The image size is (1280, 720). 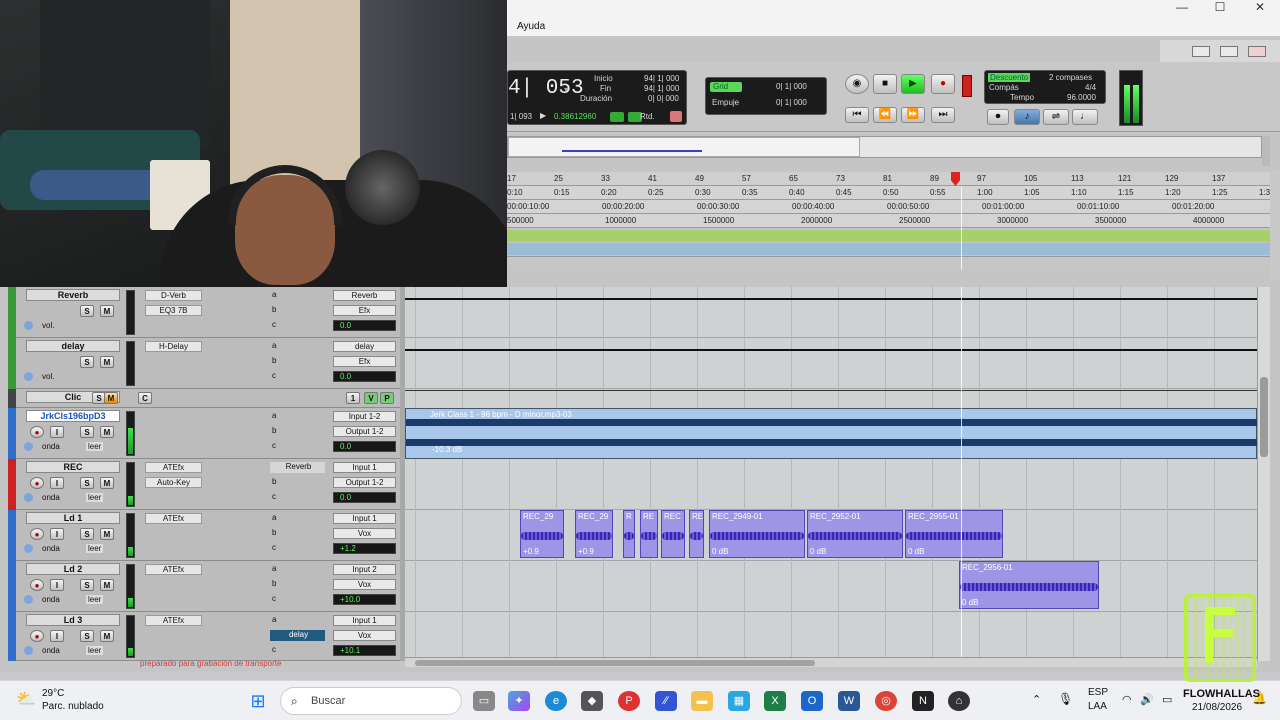 What do you see at coordinates (1201, 51) in the screenshot?
I see `edit-minimize-icon` at bounding box center [1201, 51].